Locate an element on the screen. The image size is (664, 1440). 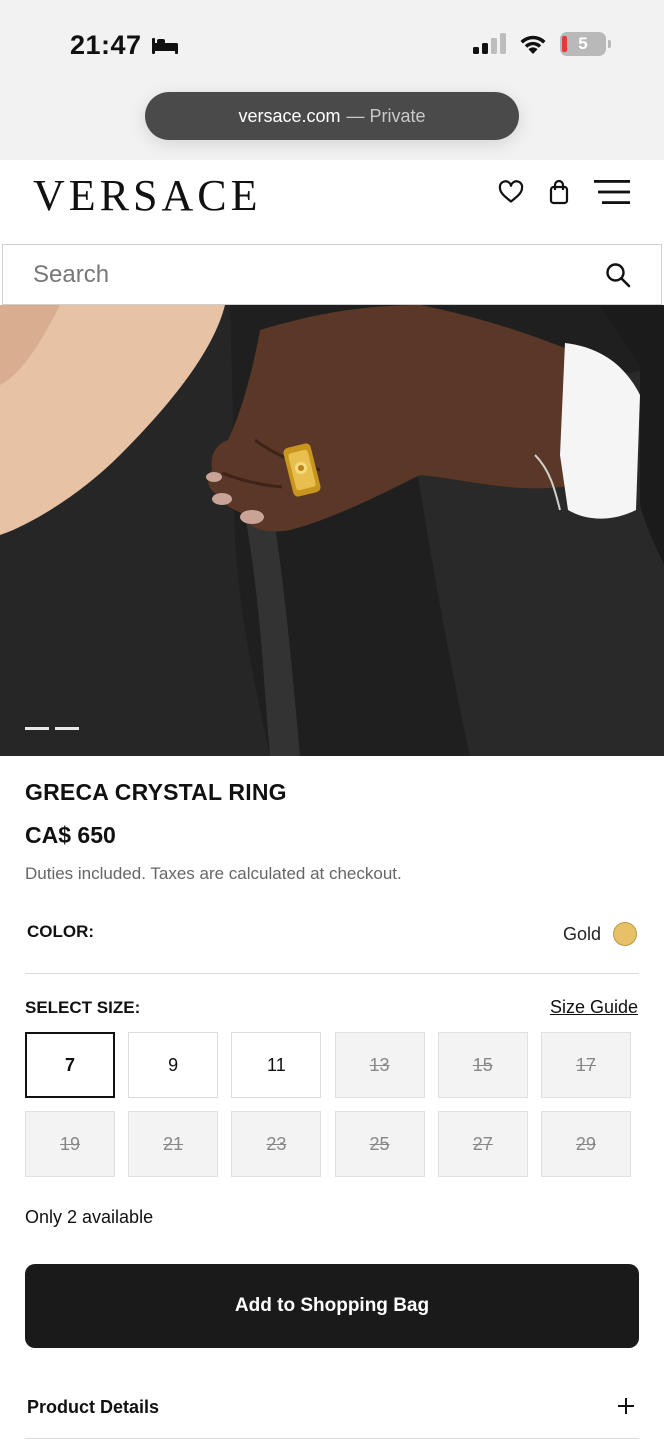
size-option-17: 17 is located at coordinates (585, 1065).